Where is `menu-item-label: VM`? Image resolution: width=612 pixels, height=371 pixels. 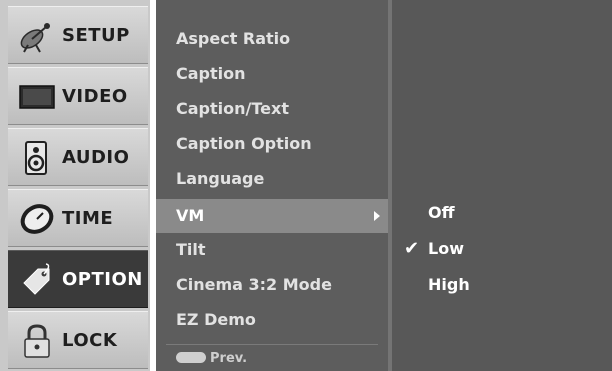
menu-item-label: VM is located at coordinates (190, 215).